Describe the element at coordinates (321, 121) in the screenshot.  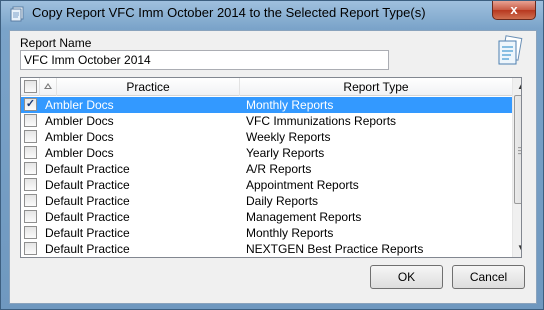
I see `cell-report-type: VFC Immunizations Reports` at that location.